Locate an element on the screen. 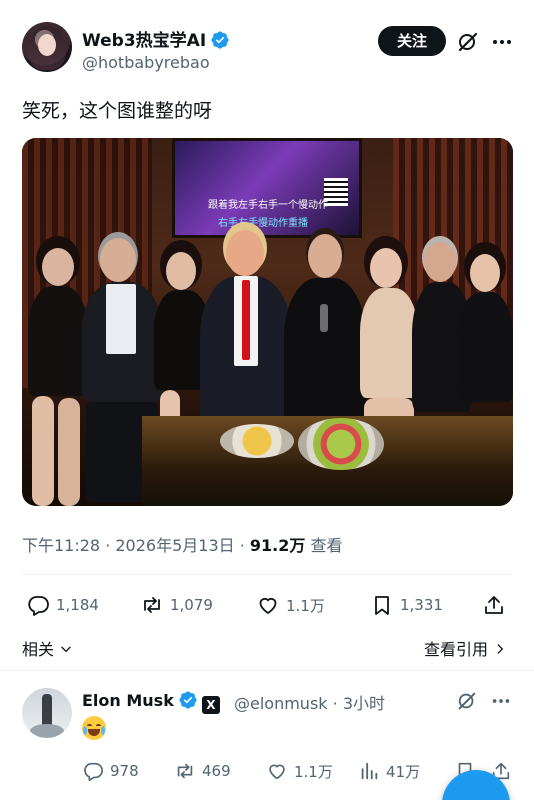 The width and height of the screenshot is (534, 800). reply-author-name: Elon Musk X is located at coordinates (151, 702).